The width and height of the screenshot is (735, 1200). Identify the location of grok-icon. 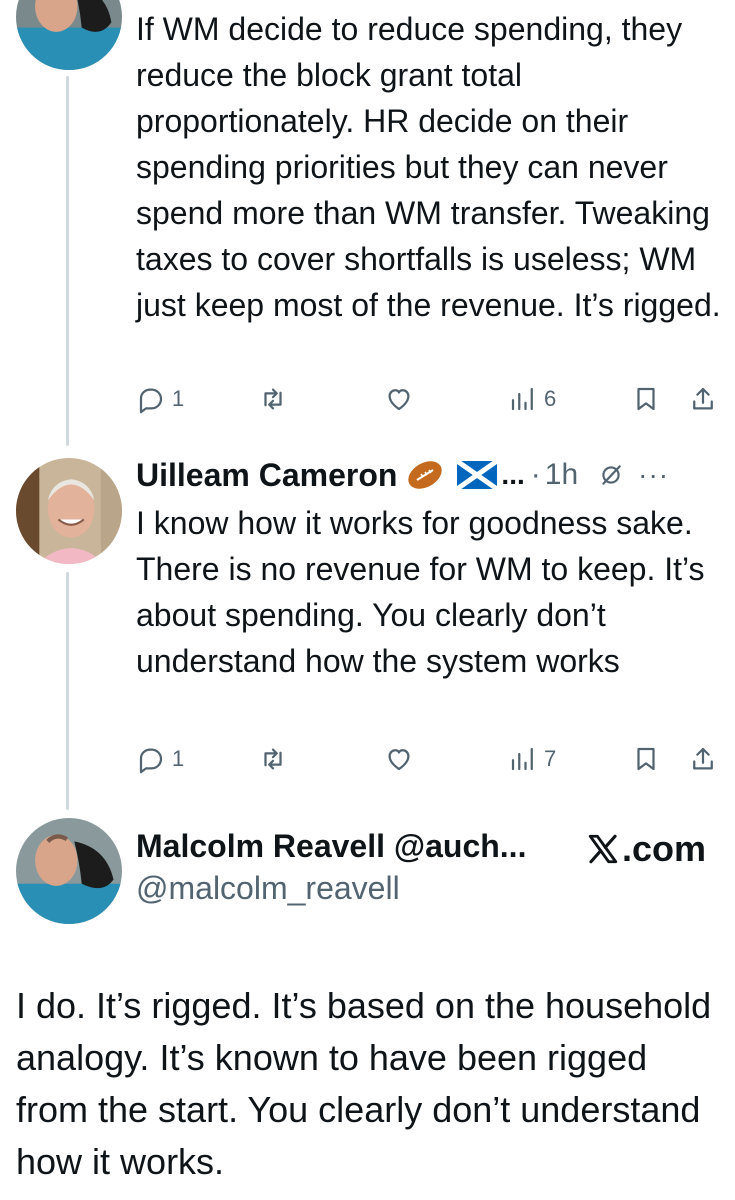
(611, 475).